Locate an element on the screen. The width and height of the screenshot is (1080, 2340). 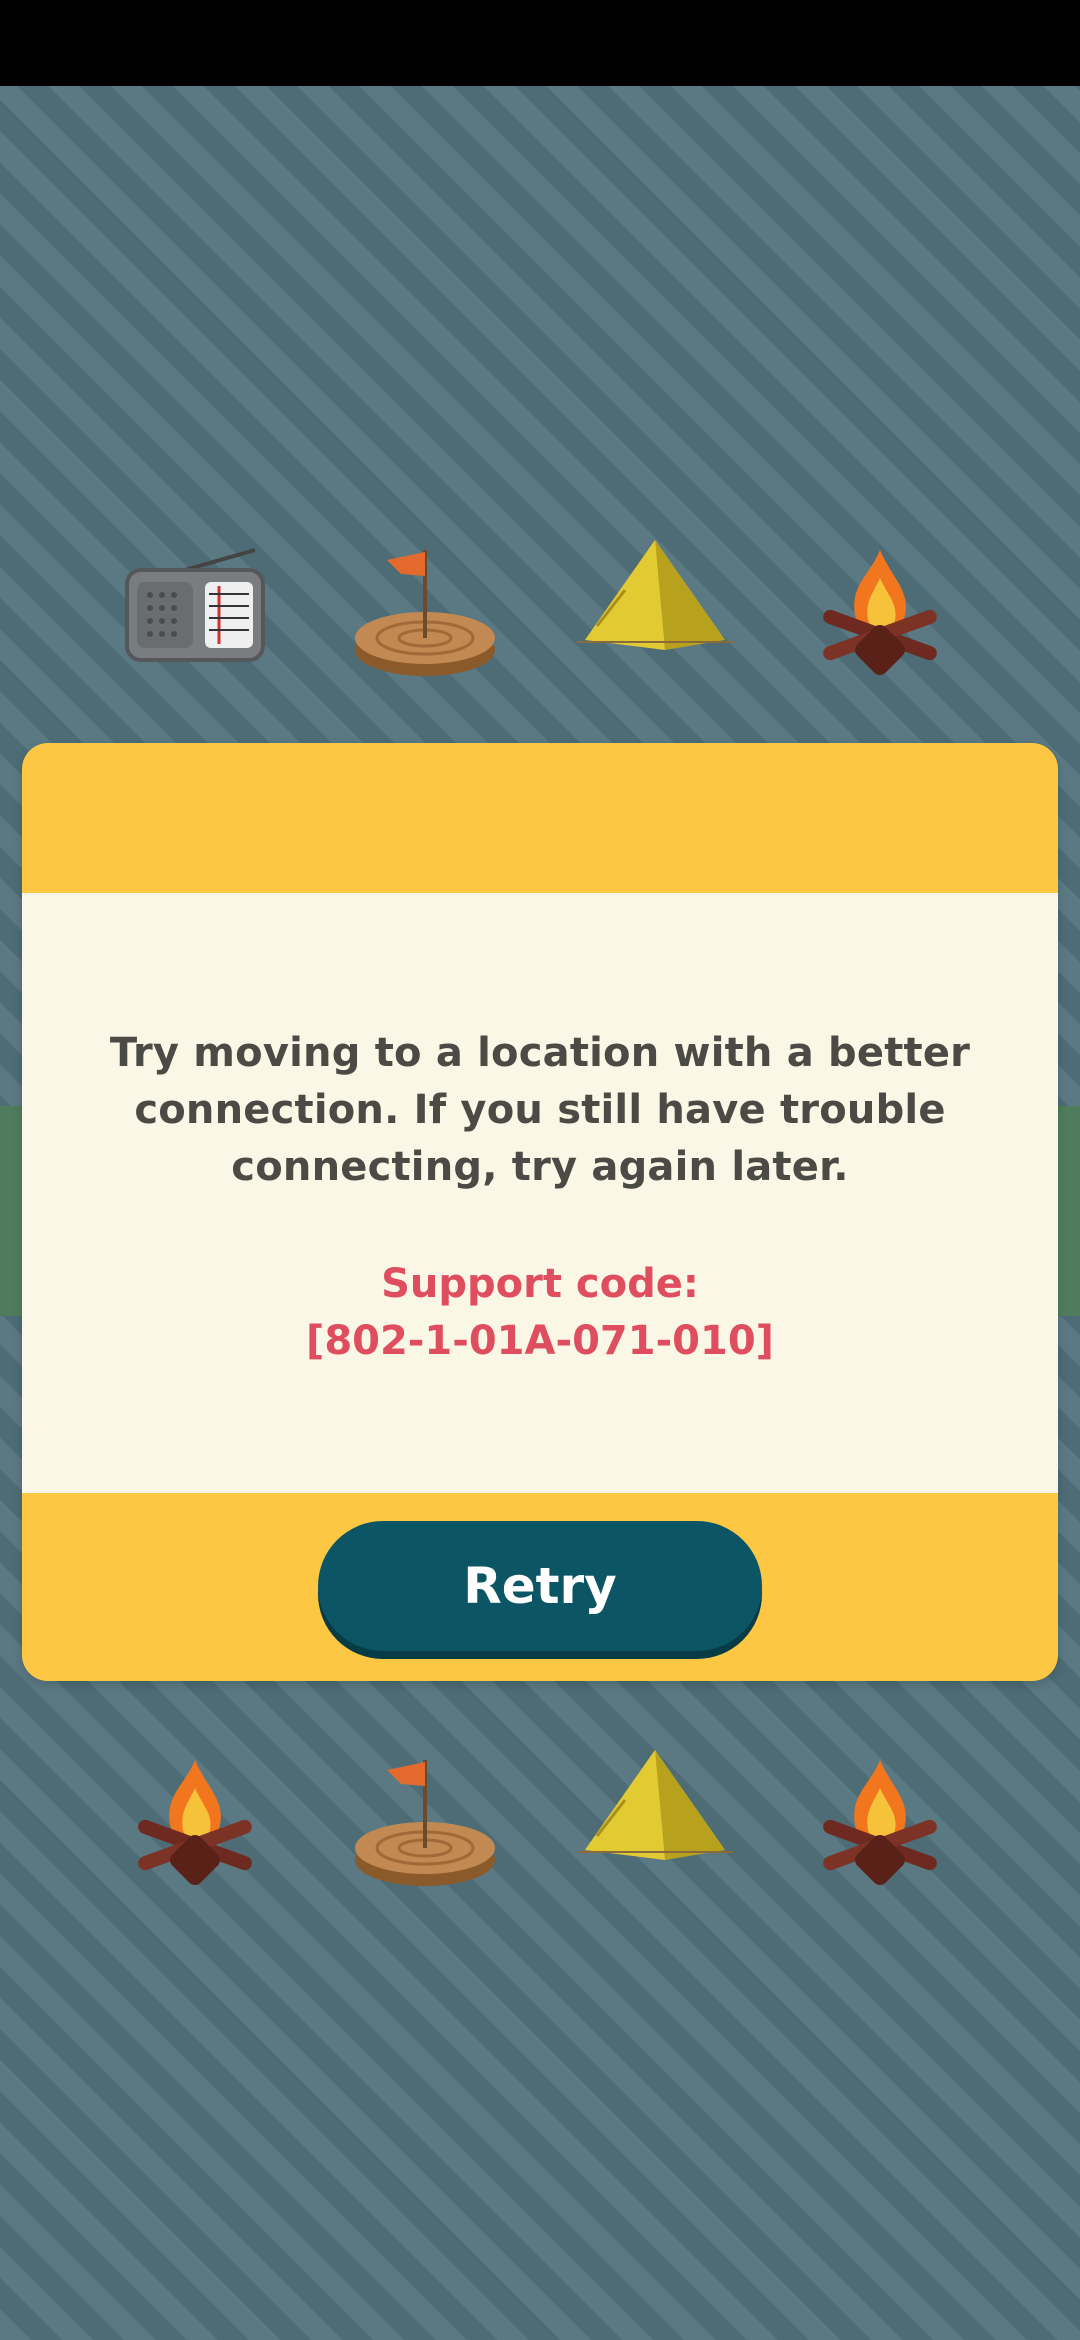
decor-row-bottom is located at coordinates (540, 1820).